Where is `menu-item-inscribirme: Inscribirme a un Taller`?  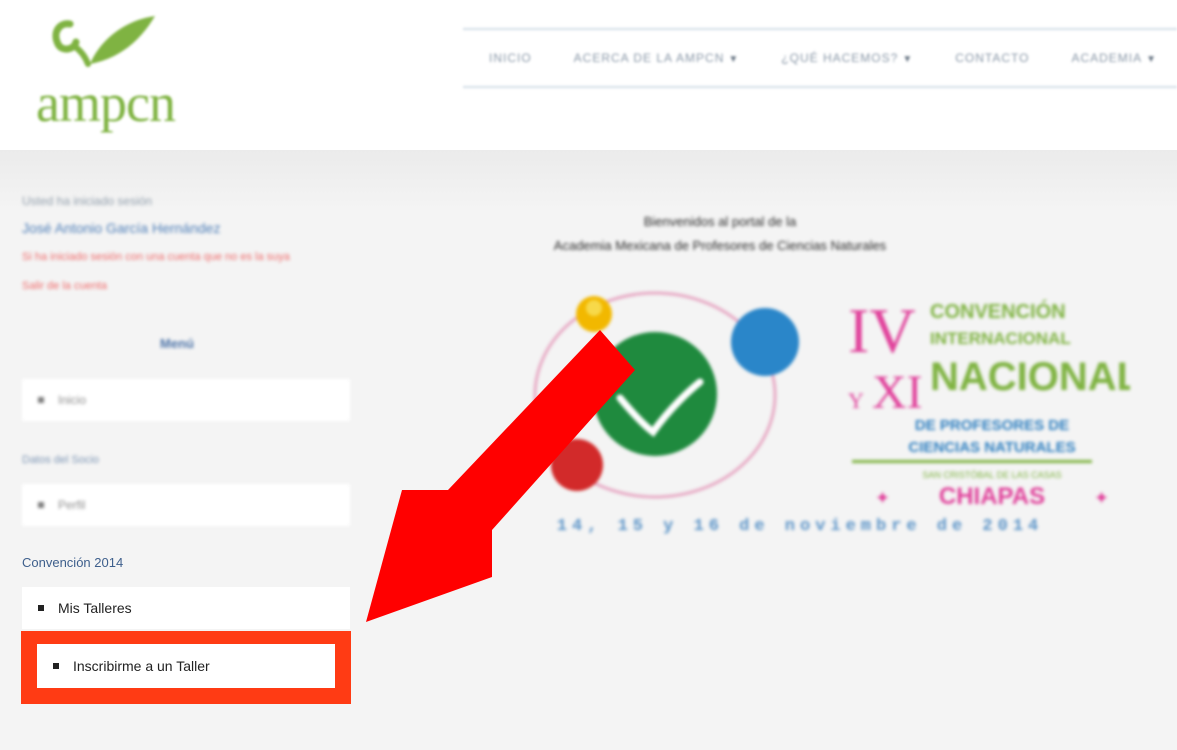
menu-item-inscribirme: Inscribirme a un Taller is located at coordinates (186, 666).